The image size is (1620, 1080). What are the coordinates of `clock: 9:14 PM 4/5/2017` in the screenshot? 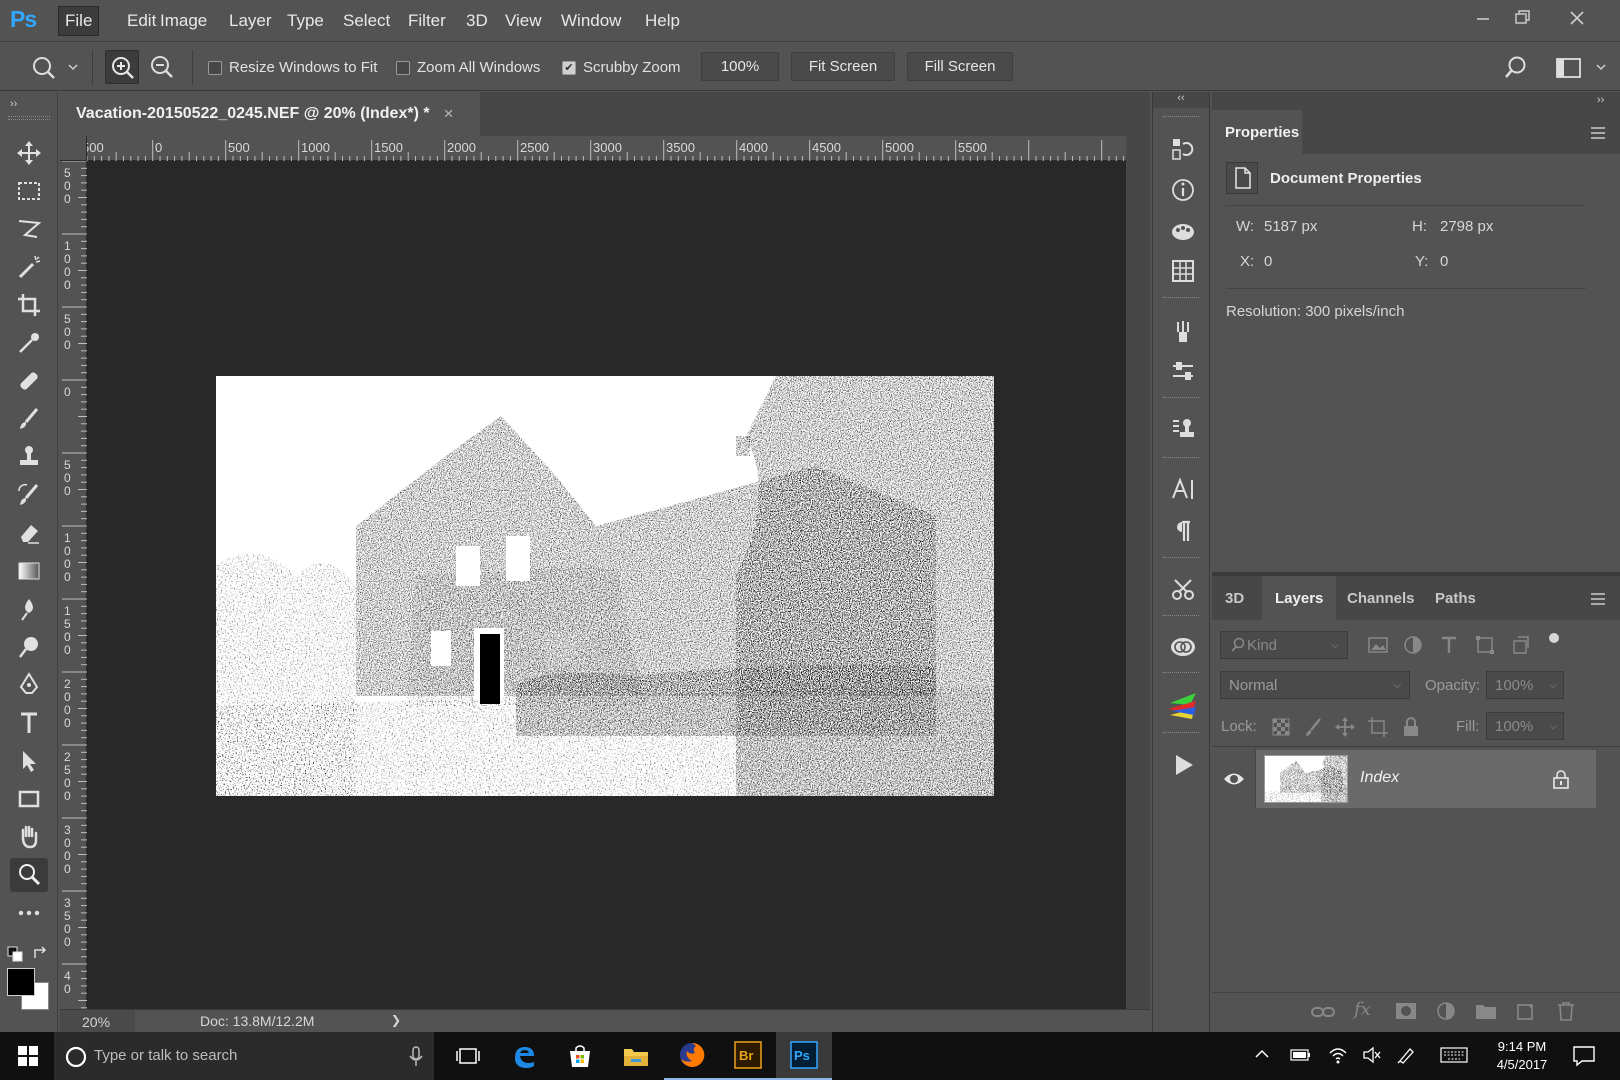 It's located at (1522, 1056).